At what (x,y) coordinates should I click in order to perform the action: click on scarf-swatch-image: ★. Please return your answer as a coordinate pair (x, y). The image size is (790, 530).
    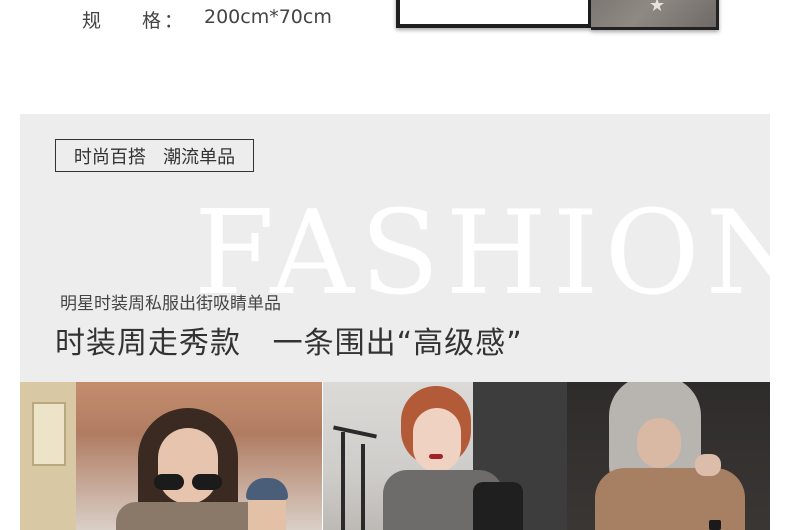
    Looking at the image, I should click on (655, 15).